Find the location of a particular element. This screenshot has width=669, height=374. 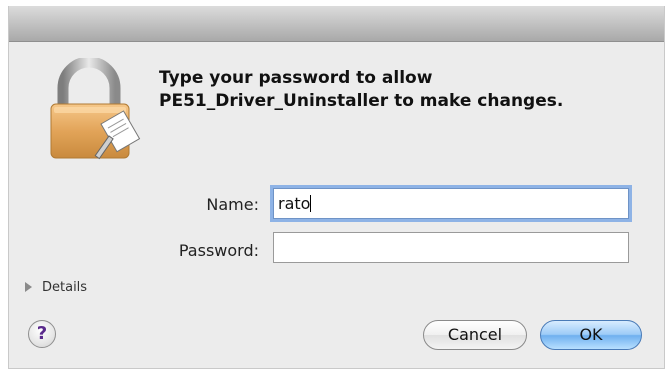

name-field-value: rato is located at coordinates (294, 203).